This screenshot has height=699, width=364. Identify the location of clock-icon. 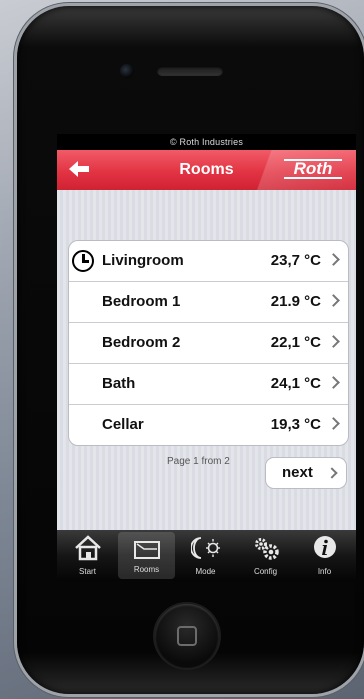
(83, 261).